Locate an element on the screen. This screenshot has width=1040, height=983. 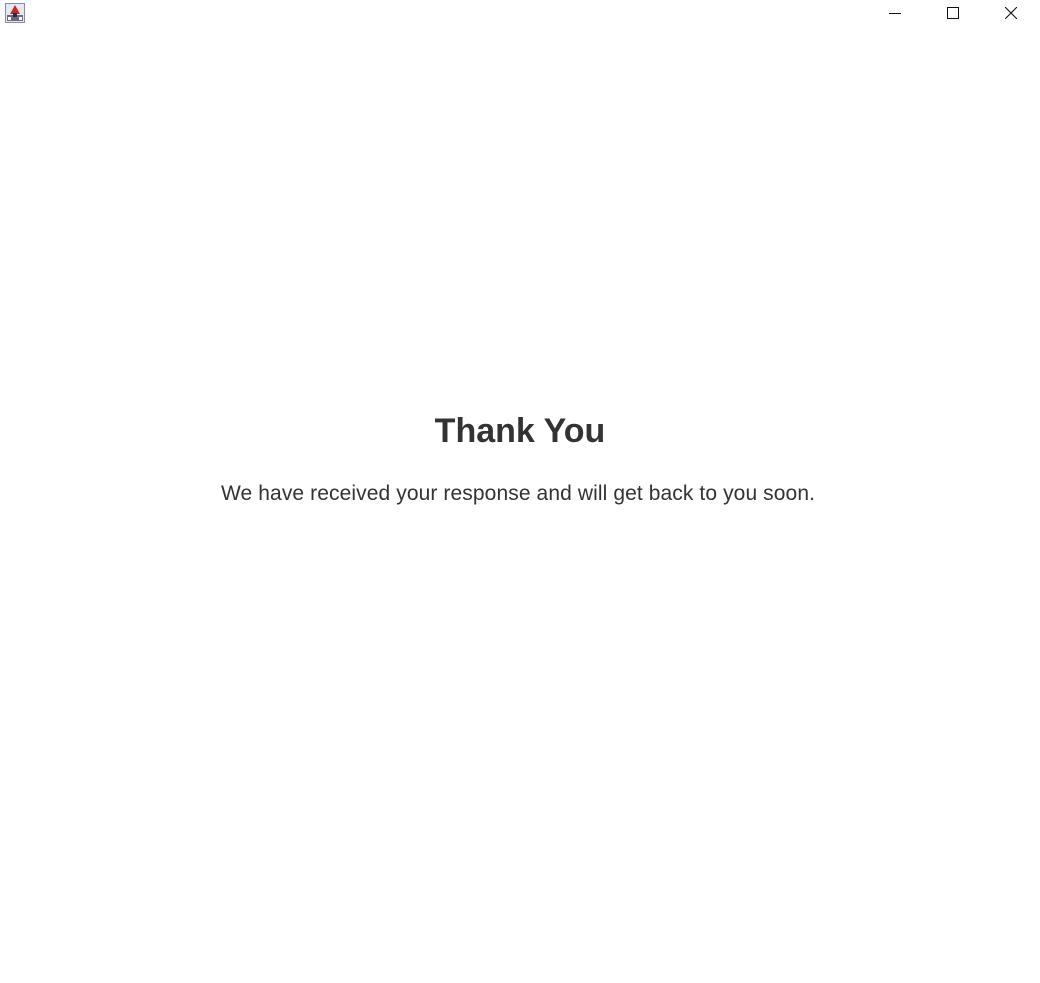
title-bar is located at coordinates (520, 13).